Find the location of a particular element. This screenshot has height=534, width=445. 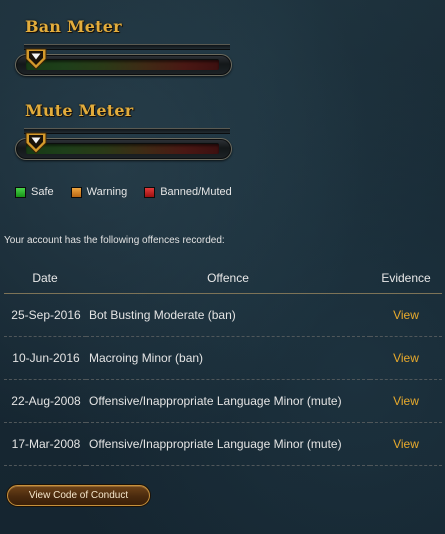

offence-date: 22-Aug-2008 is located at coordinates (45, 401).